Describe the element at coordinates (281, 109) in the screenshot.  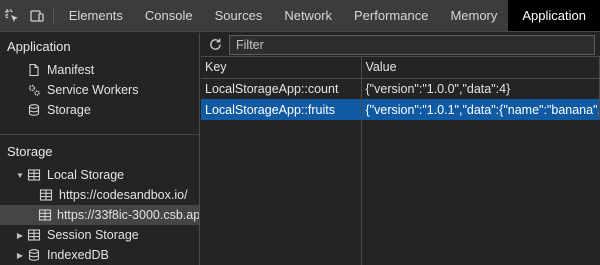
I see `cell-key: LocalStorageApp::fruits` at that location.